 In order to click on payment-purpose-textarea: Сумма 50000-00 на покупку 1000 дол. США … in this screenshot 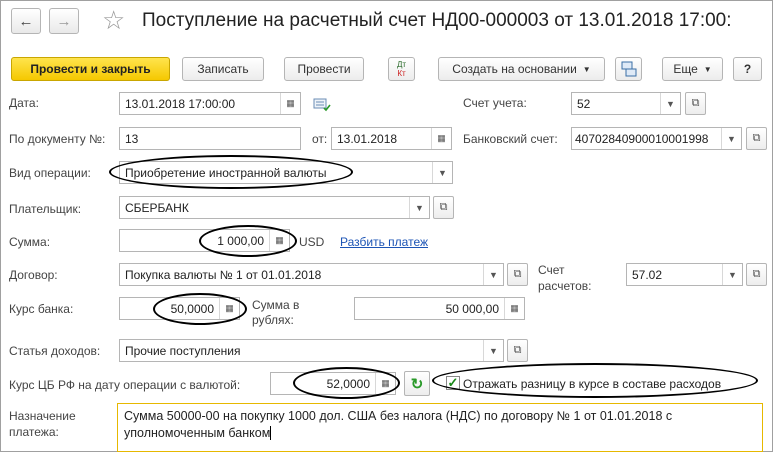, I will do `click(440, 427)`.